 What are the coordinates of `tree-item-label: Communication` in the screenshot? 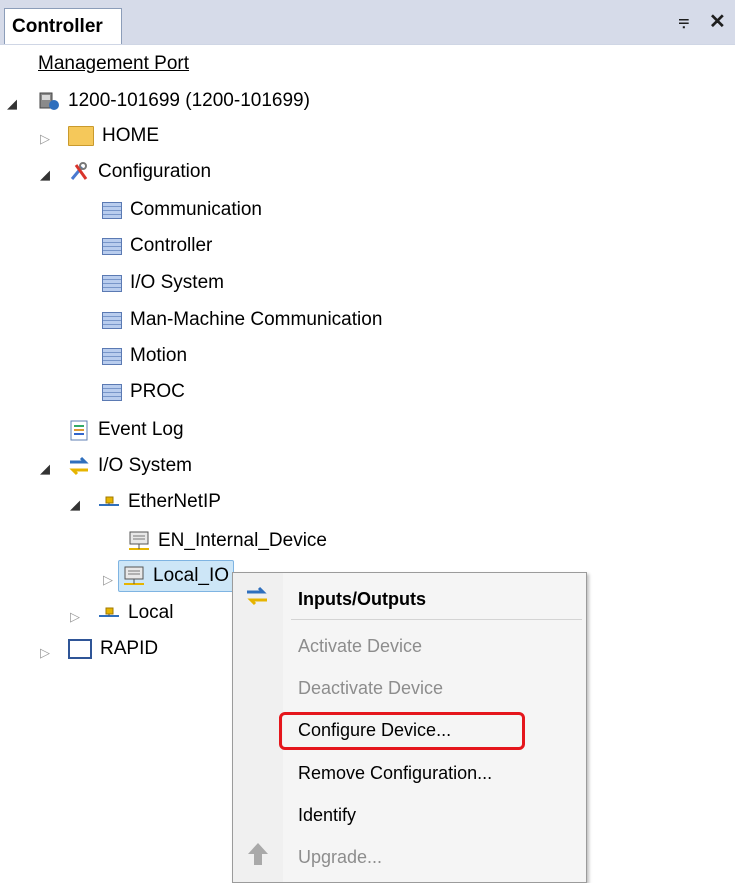 It's located at (196, 209).